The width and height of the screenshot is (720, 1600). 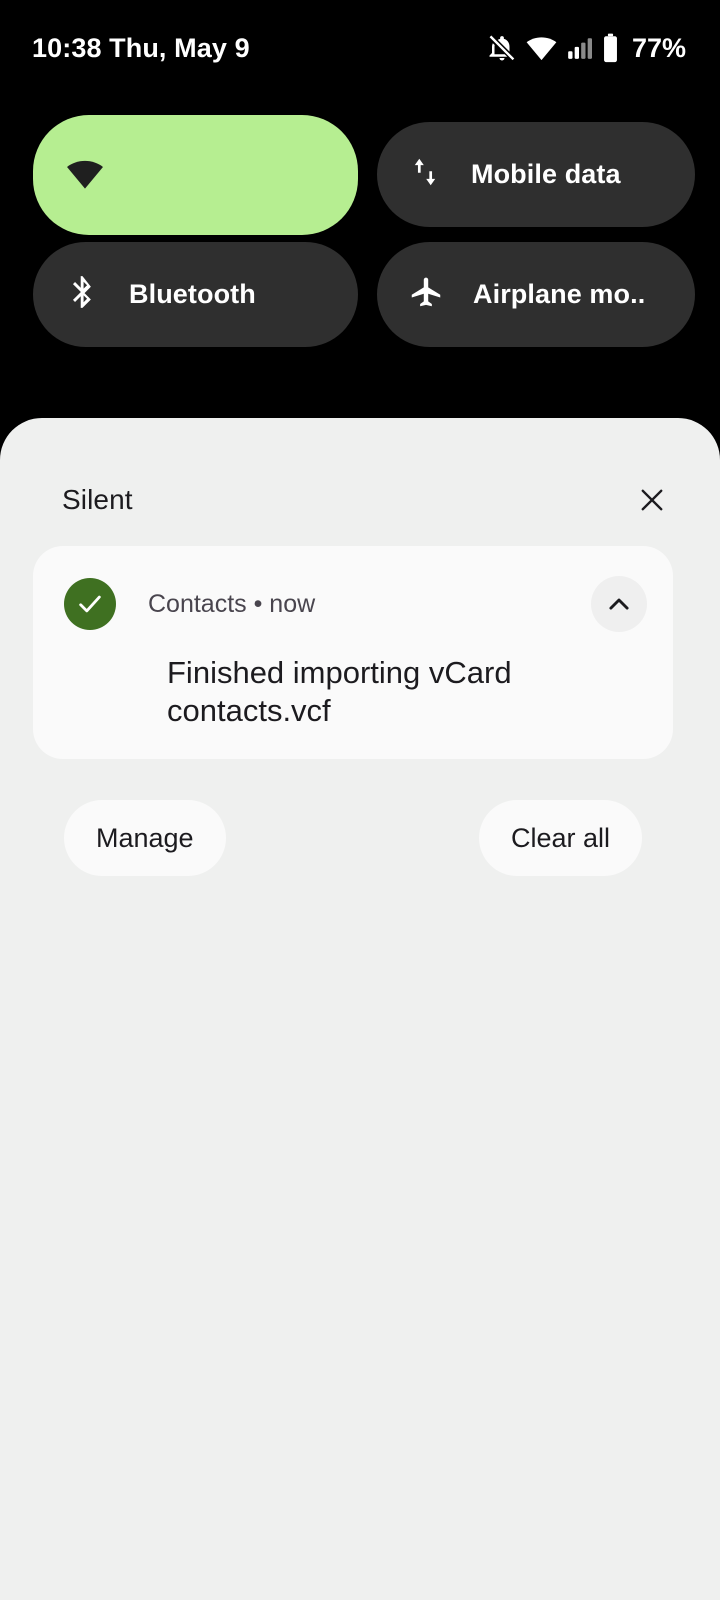 I want to click on quick-settings-grid: Mobile data Bluetooth Airplane mo.., so click(x=360, y=231).